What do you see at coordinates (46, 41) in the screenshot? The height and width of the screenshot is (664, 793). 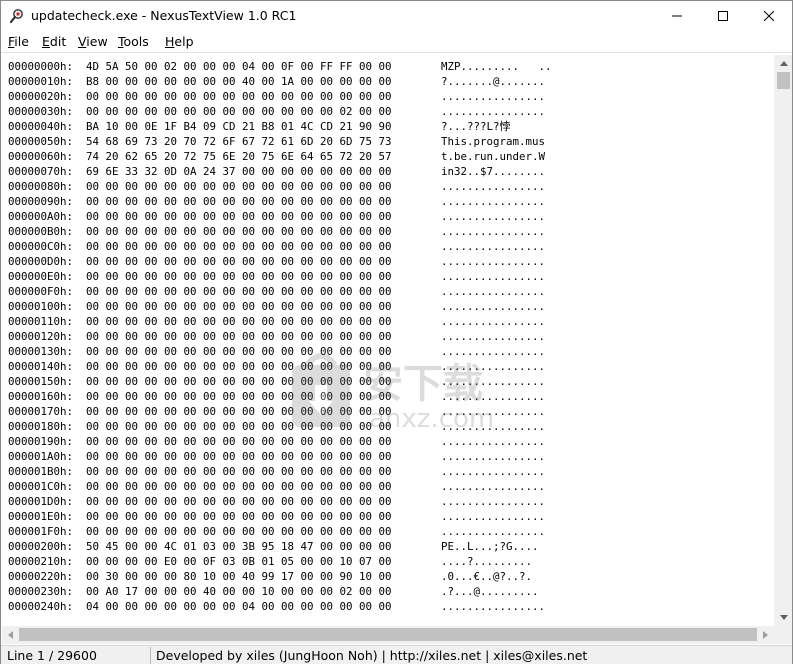 I see `menu-edit-mnemonic: E` at bounding box center [46, 41].